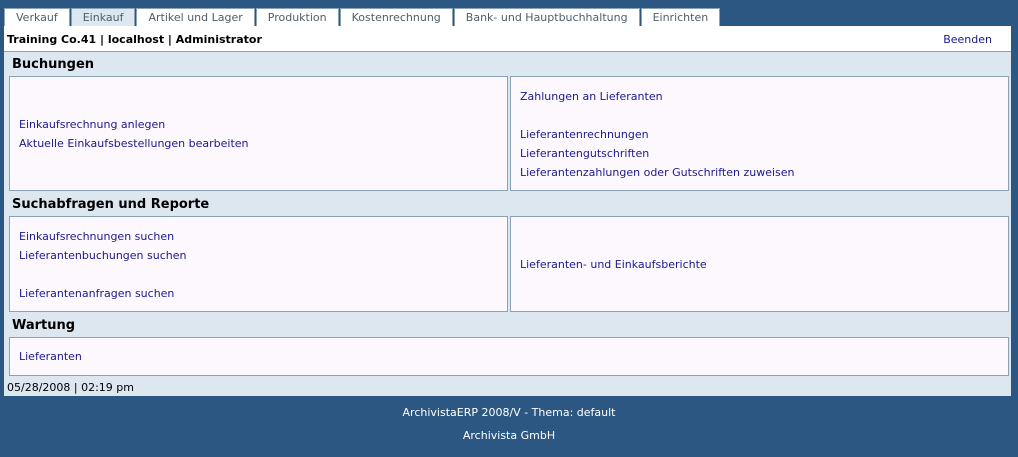  What do you see at coordinates (195, 17) in the screenshot?
I see `tab-artikel-und-lager: Artikel und Lager` at bounding box center [195, 17].